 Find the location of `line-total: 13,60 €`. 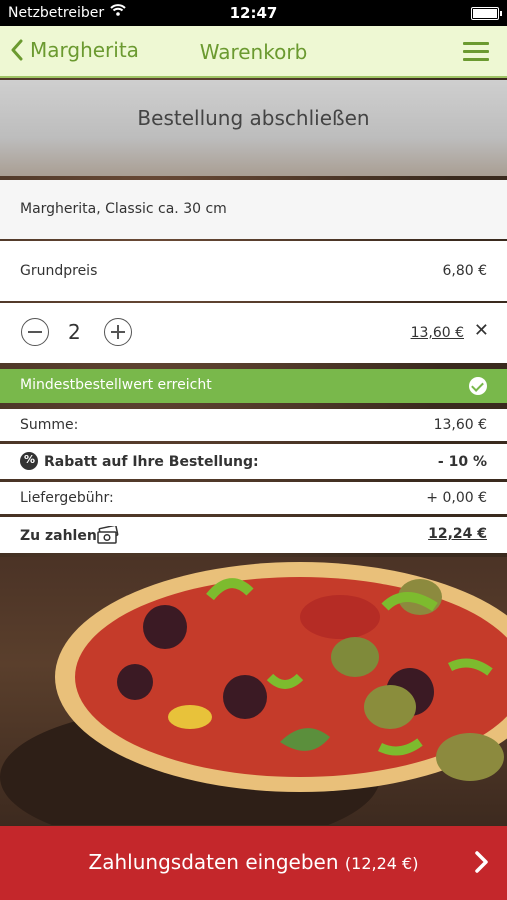

line-total: 13,60 € is located at coordinates (437, 333).